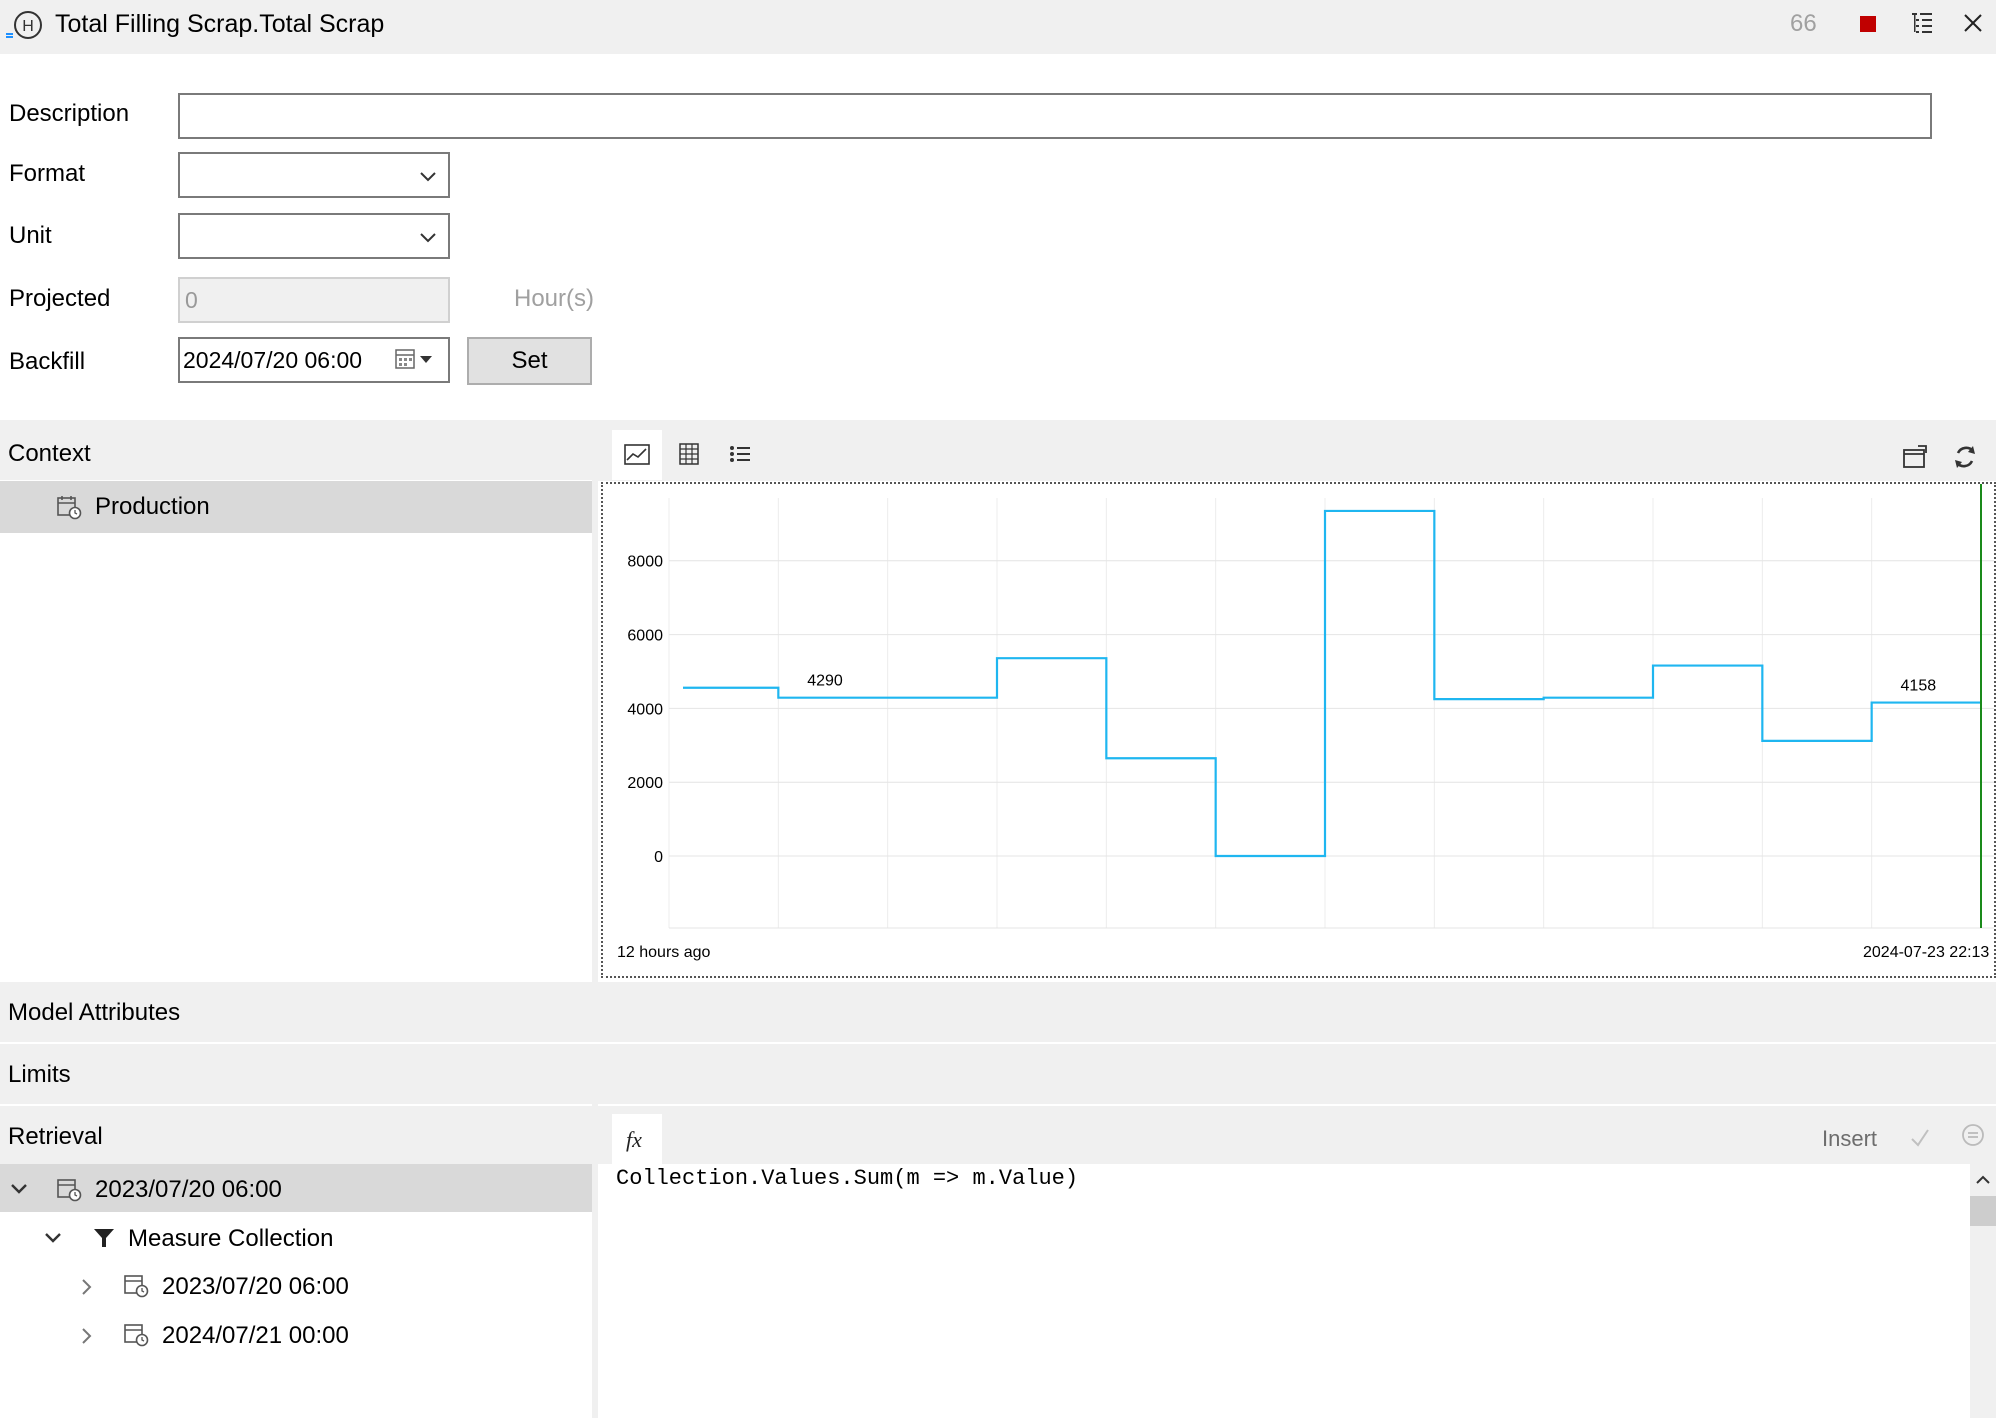 The height and width of the screenshot is (1418, 1996). I want to click on close-icon, so click(1973, 23).